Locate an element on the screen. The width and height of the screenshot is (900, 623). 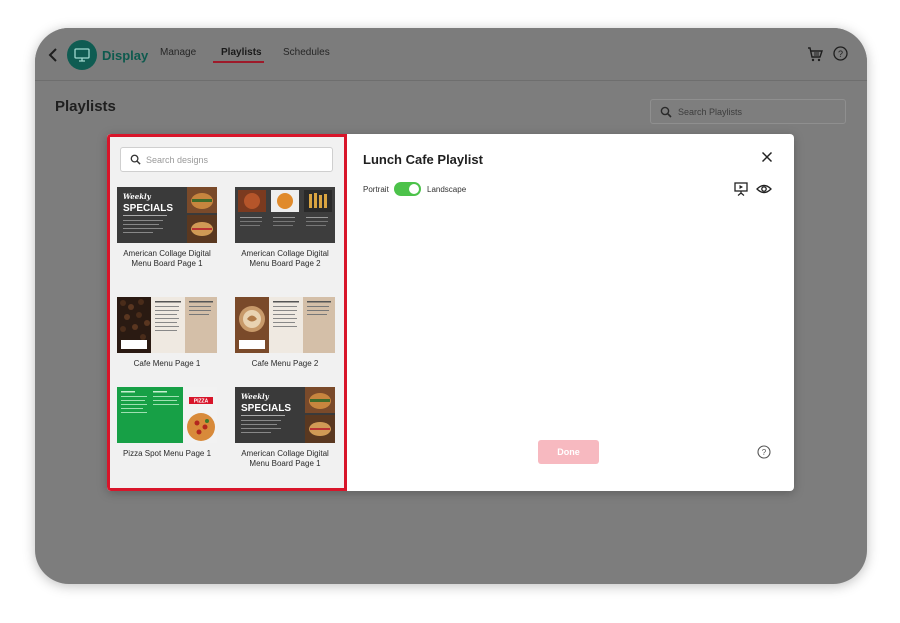
playlist-title: Lunch Cafe Playlist is located at coordinates (423, 159).